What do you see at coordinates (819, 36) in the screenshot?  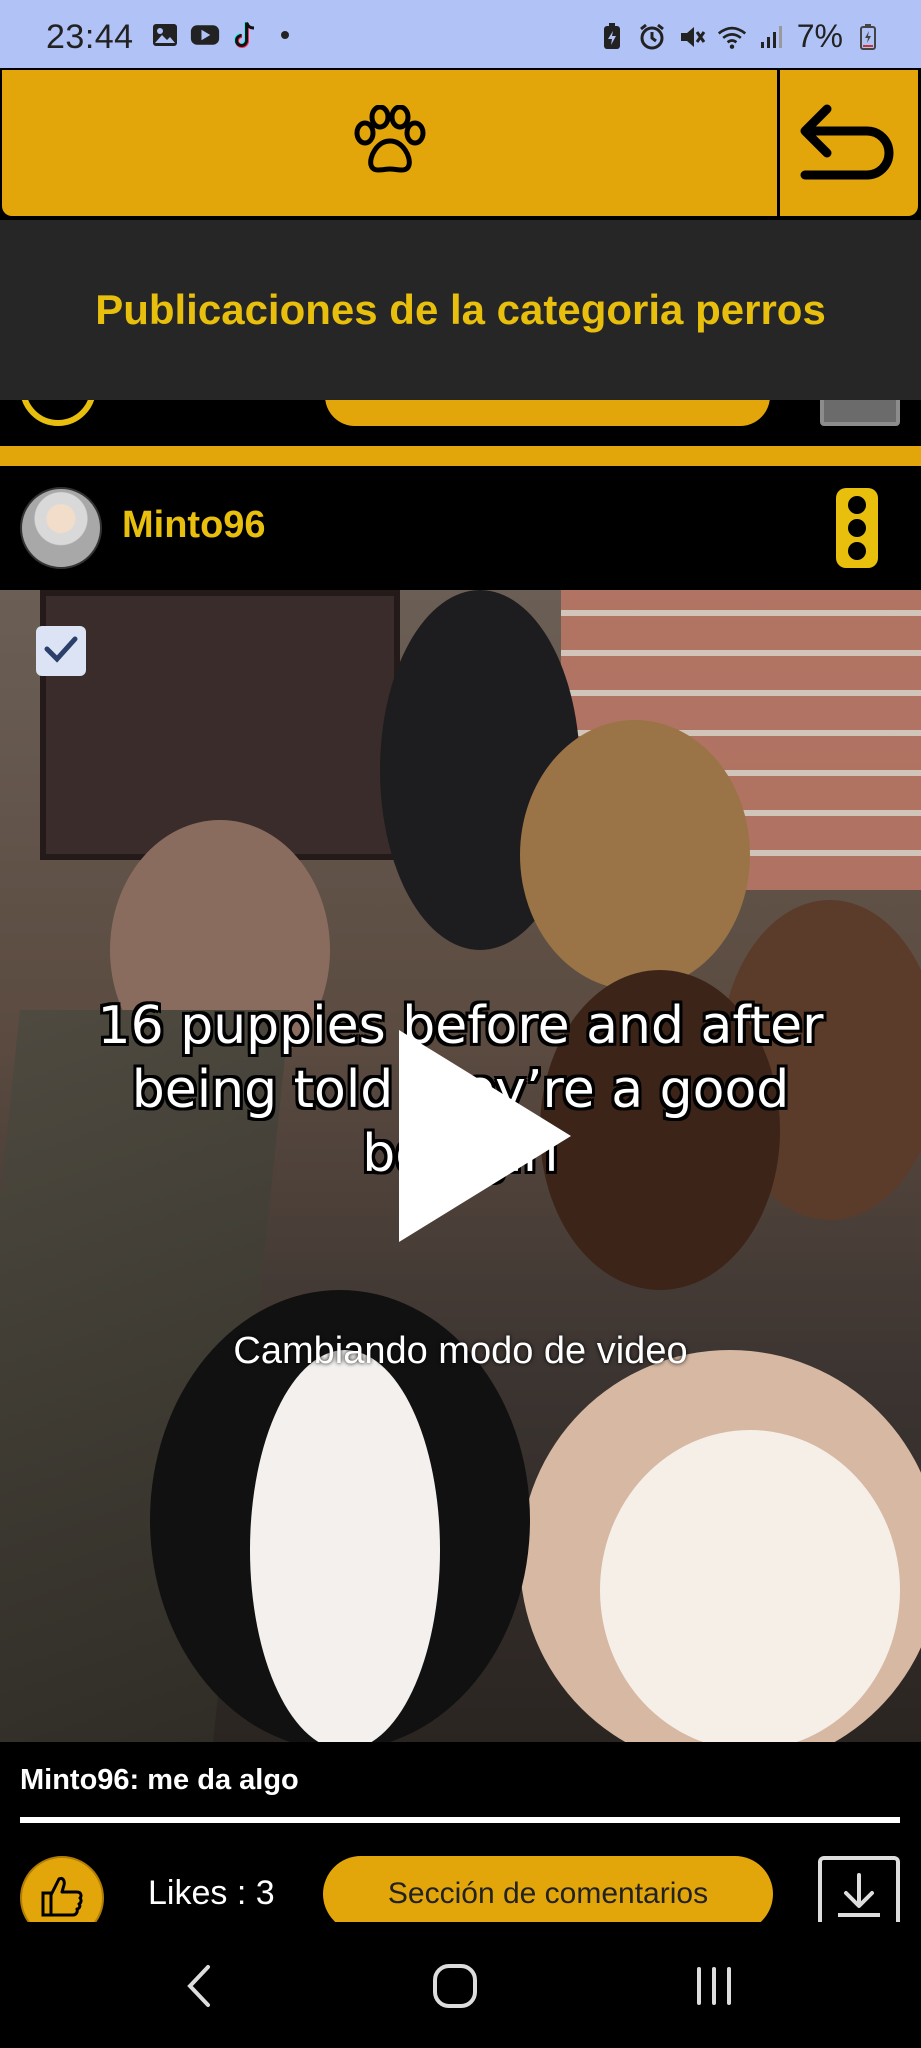 I see `battery-percent: 7%` at bounding box center [819, 36].